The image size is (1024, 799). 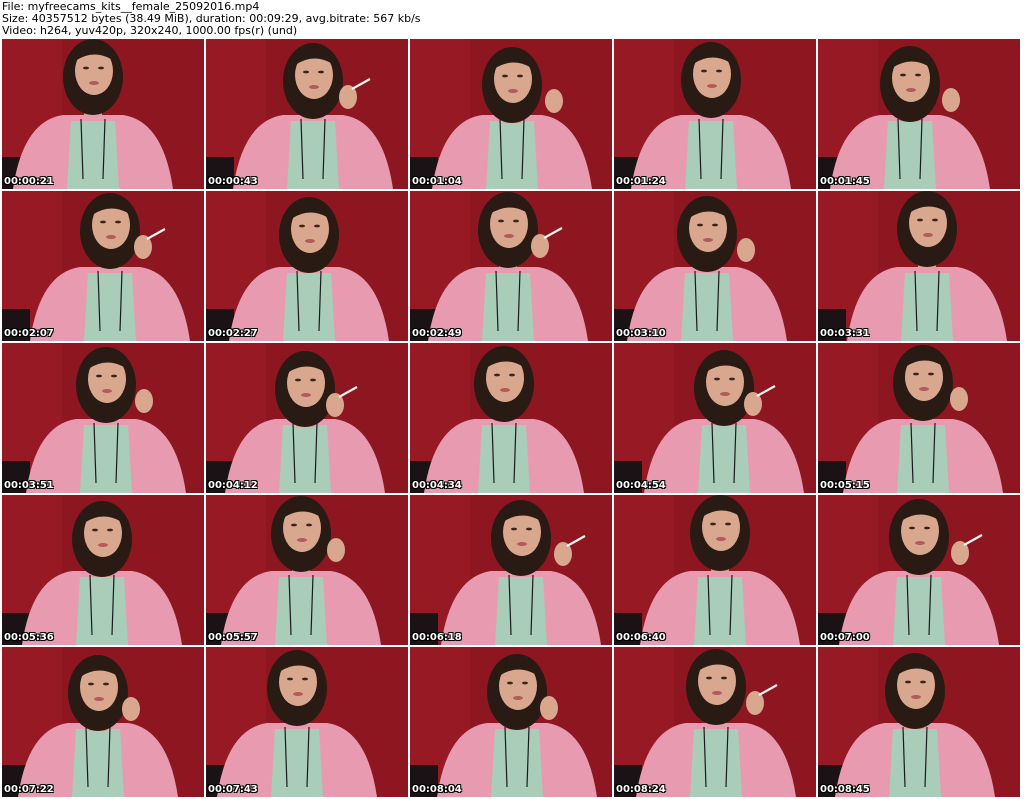 What do you see at coordinates (715, 570) in the screenshot?
I see `video-thumbnail: 00:06:40` at bounding box center [715, 570].